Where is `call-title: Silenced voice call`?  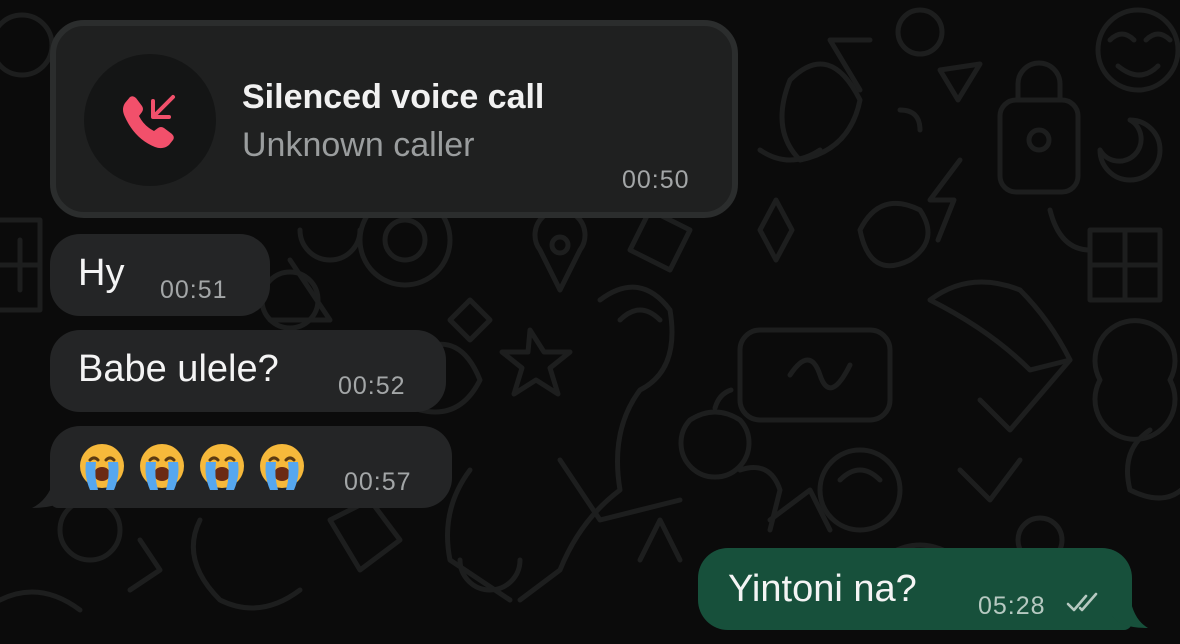 call-title: Silenced voice call is located at coordinates (393, 97).